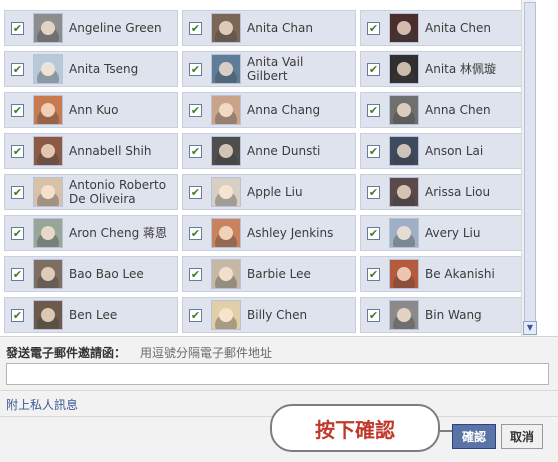  I want to click on friend-cell: ✔ Anita Chan, so click(269, 28).